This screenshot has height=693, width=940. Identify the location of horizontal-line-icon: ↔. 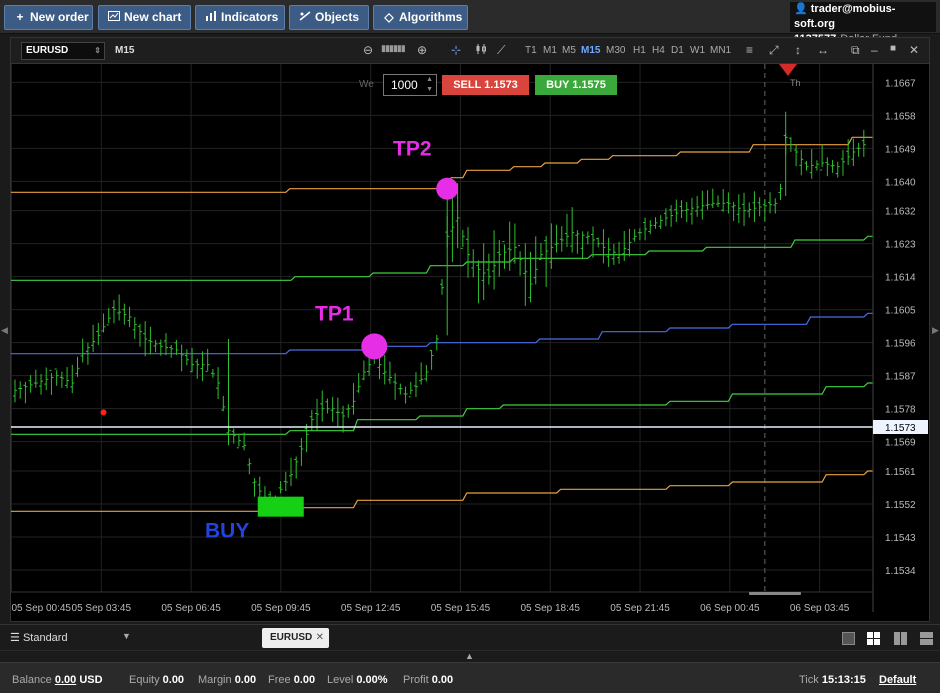
(823, 50).